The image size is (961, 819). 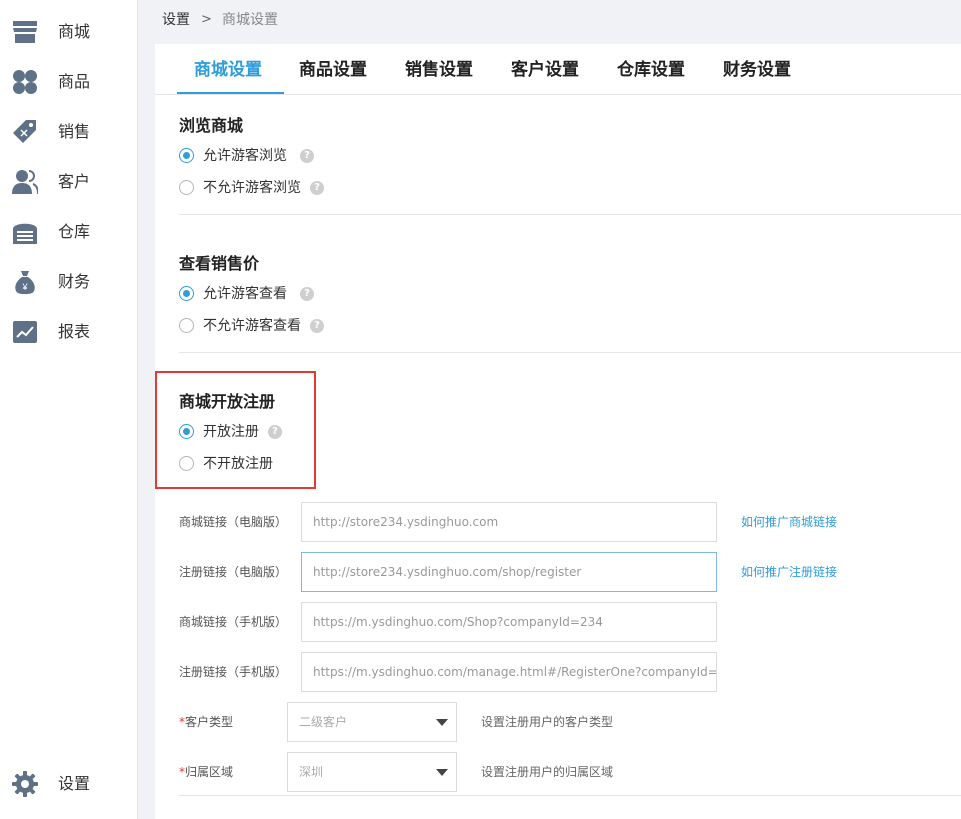 I want to click on sidebar-item-label: 销售, so click(x=74, y=131).